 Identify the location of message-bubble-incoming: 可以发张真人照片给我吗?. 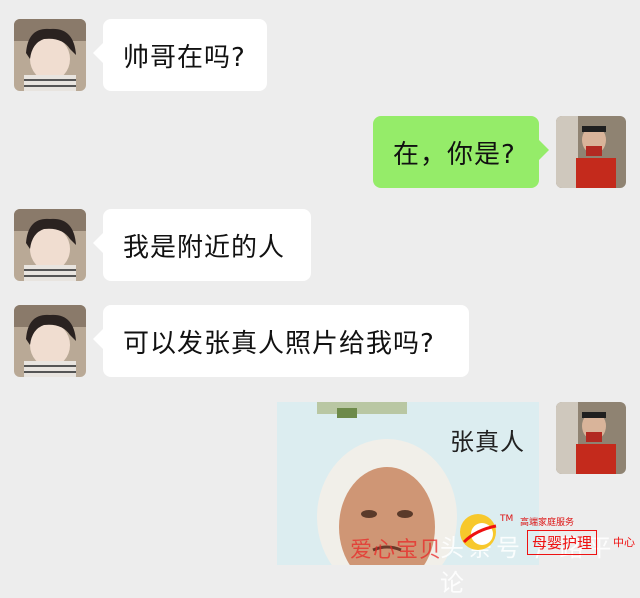
(281, 341).